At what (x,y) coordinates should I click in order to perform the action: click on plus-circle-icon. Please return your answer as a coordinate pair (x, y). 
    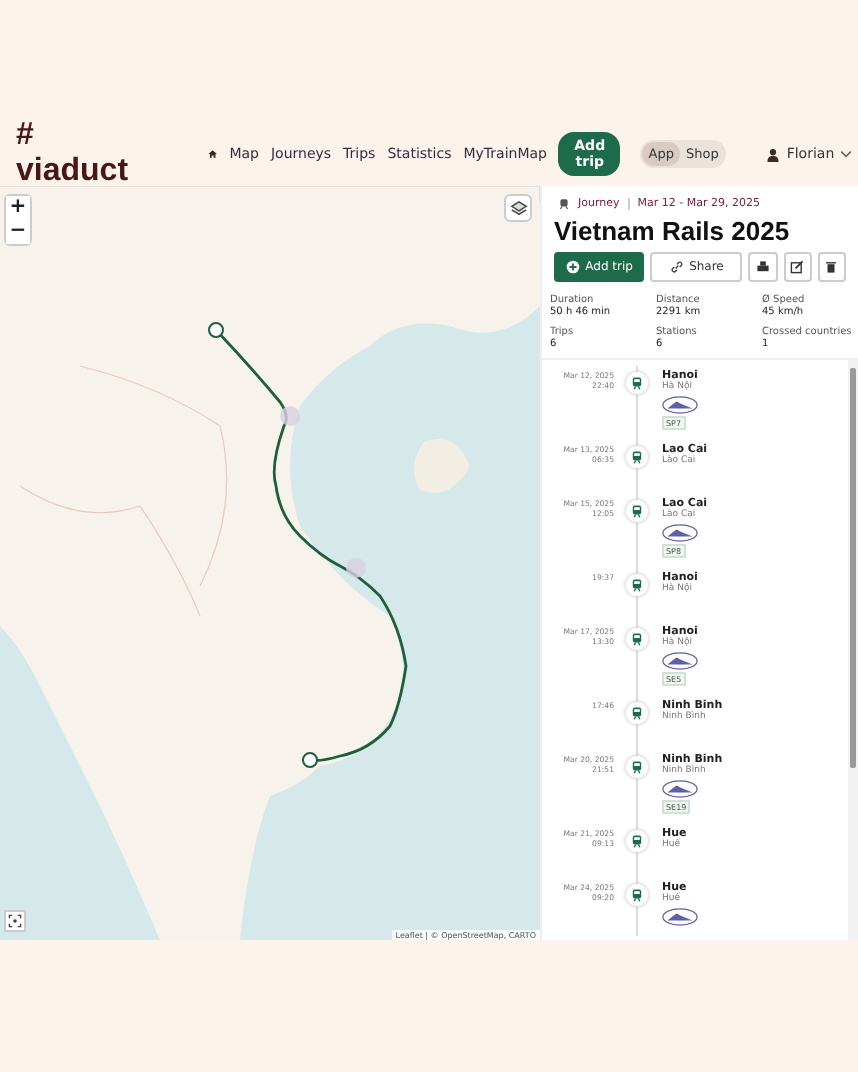
    Looking at the image, I should click on (572, 267).